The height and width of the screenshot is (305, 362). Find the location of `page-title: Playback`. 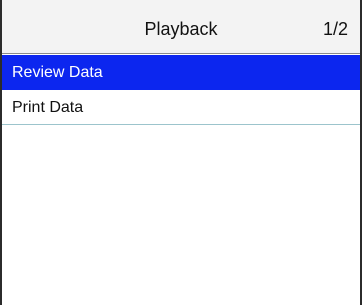

page-title: Playback is located at coordinates (181, 29).